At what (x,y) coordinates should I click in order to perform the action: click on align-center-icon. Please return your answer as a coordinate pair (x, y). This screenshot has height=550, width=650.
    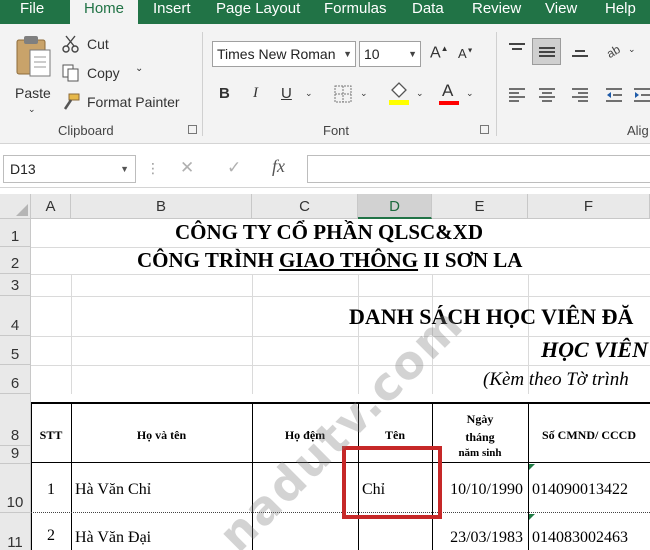
    Looking at the image, I should click on (547, 94).